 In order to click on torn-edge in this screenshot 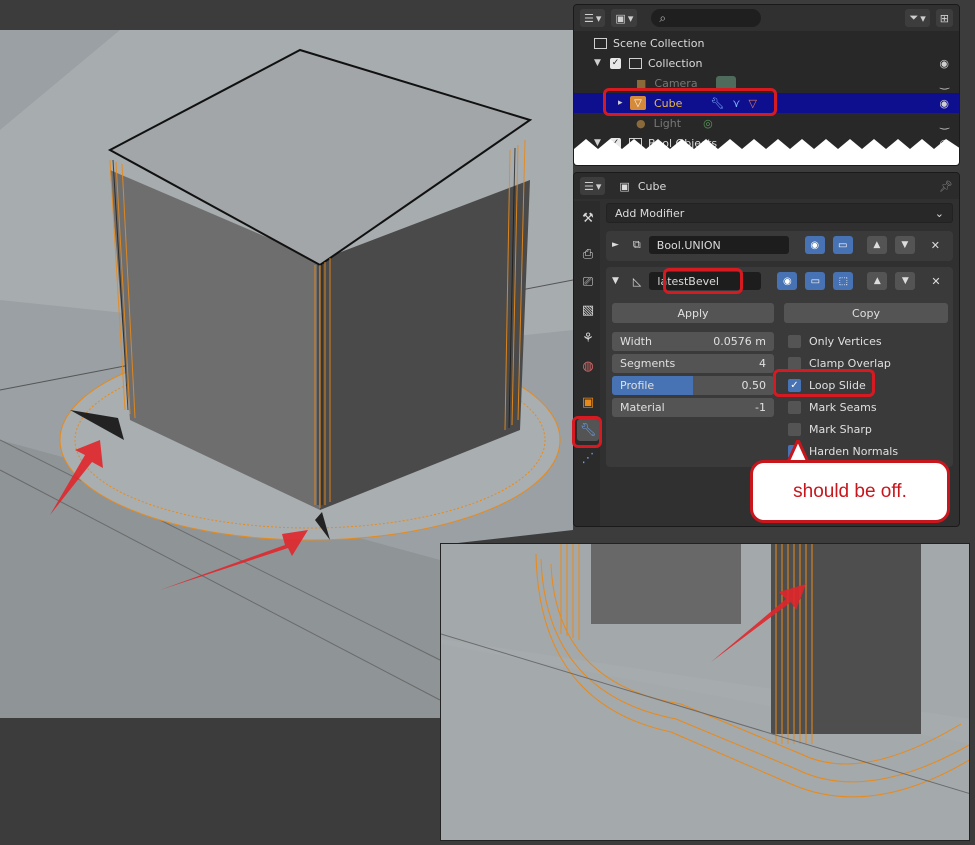, I will do `click(766, 152)`.